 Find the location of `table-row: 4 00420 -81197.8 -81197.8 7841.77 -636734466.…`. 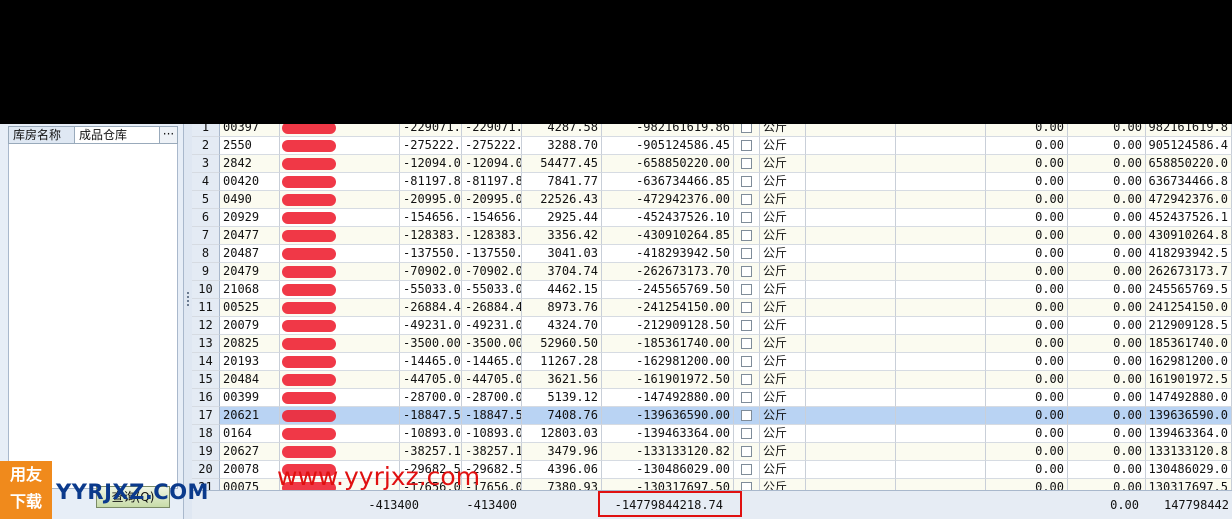

table-row: 4 00420 -81197.8 -81197.8 7841.77 -636734466.… is located at coordinates (712, 182).